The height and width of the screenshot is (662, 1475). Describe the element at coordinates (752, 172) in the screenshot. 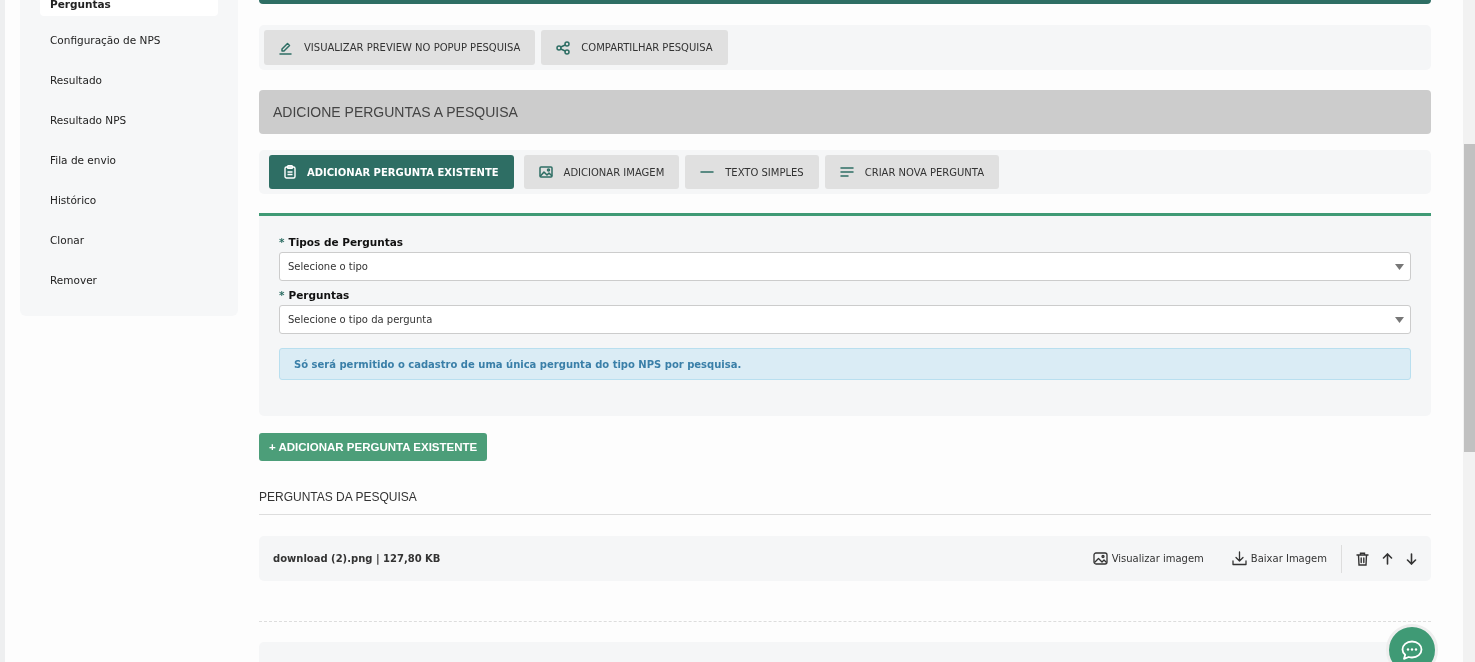

I see `tab: TEXTO SIMPLES` at that location.